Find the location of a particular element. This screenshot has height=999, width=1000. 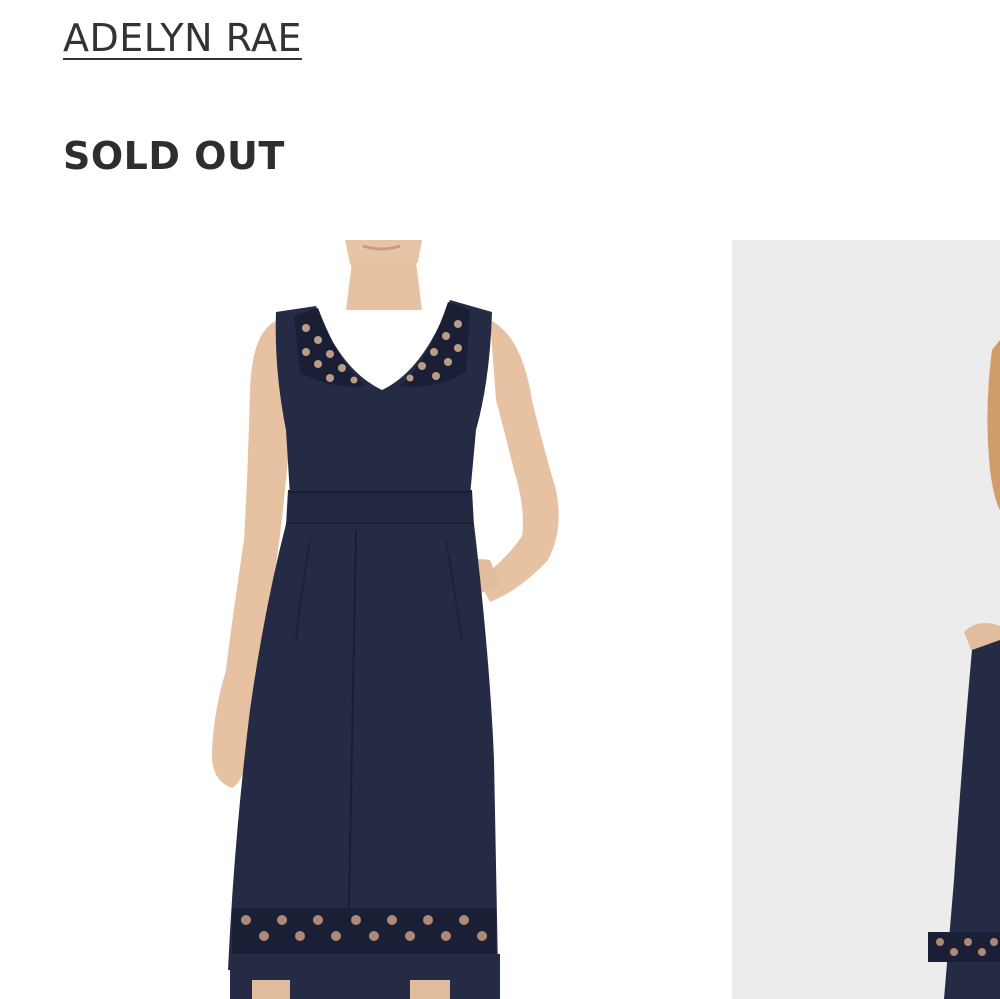

brand-link: ADELYN RAE is located at coordinates (182, 39).